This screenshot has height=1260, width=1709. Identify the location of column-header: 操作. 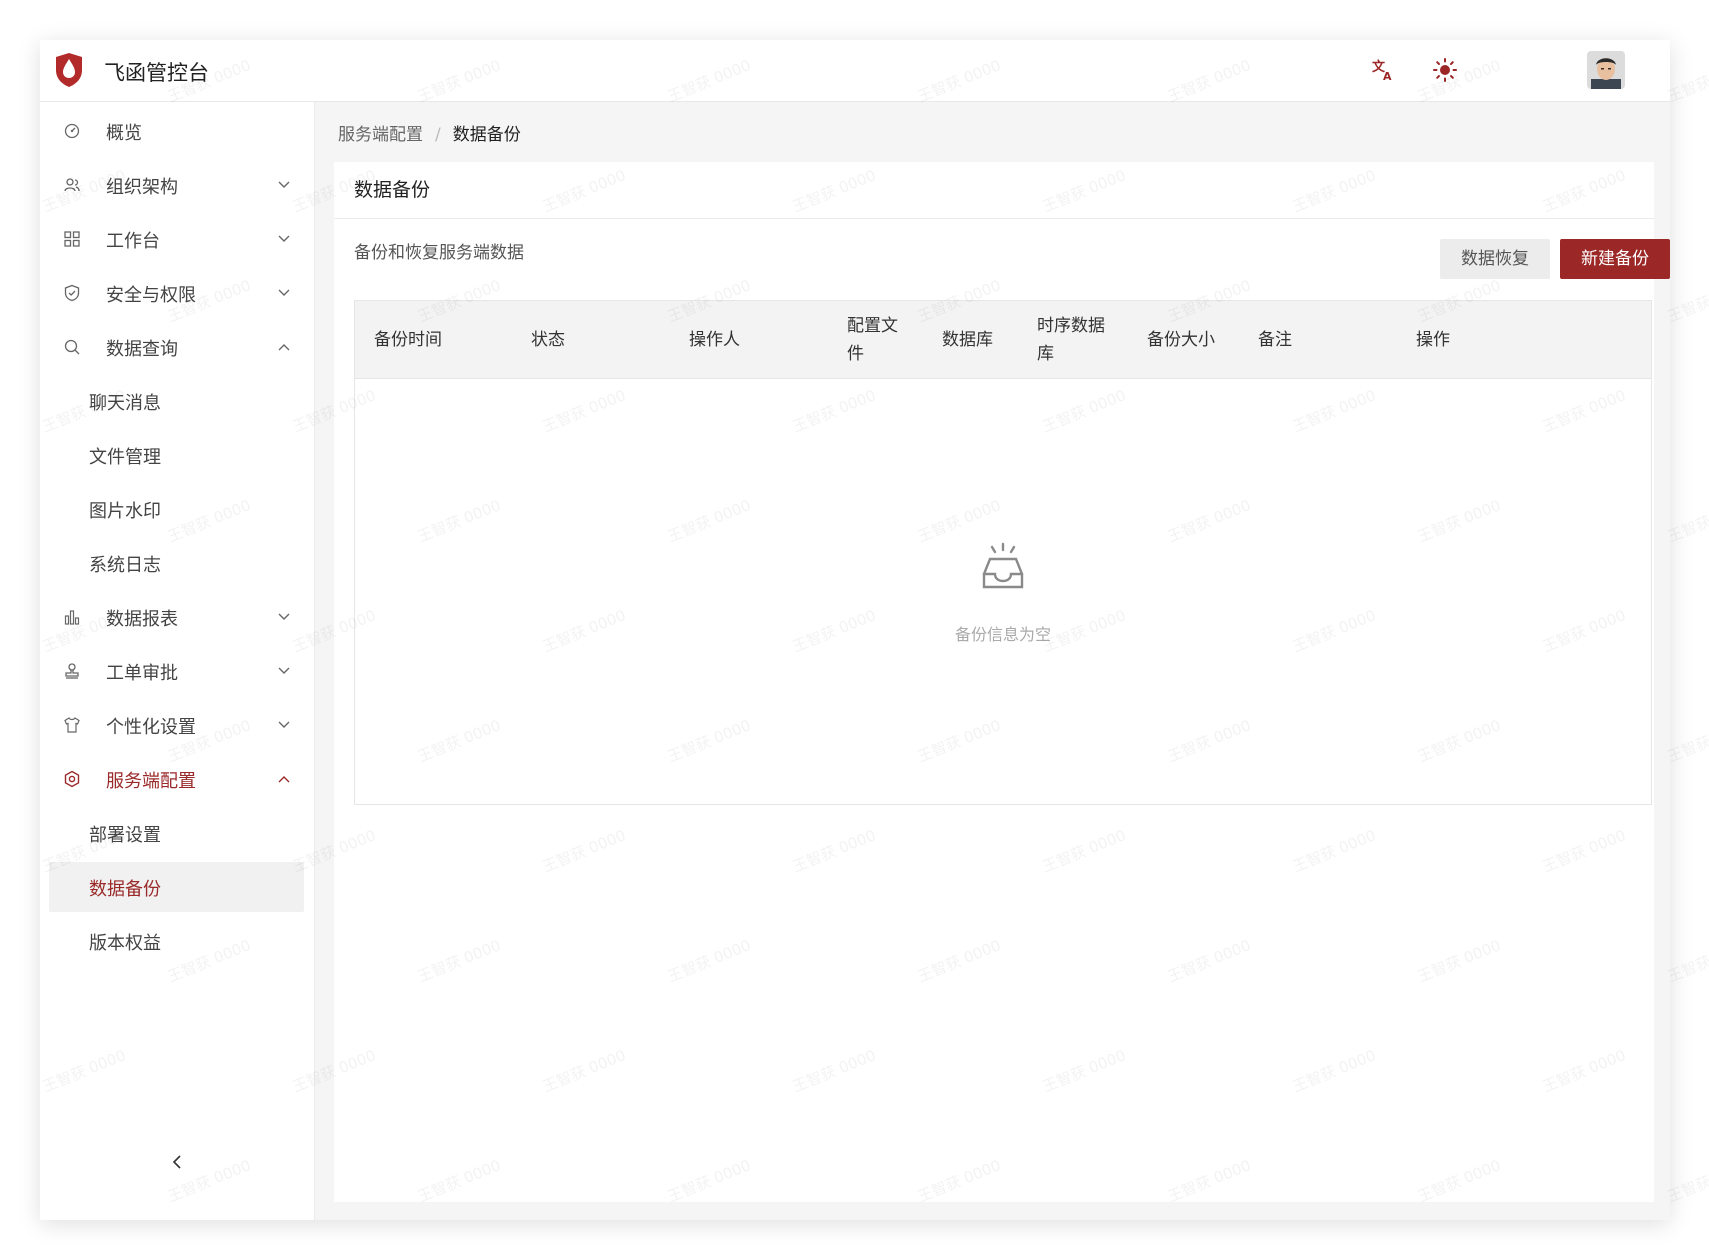
(1433, 340).